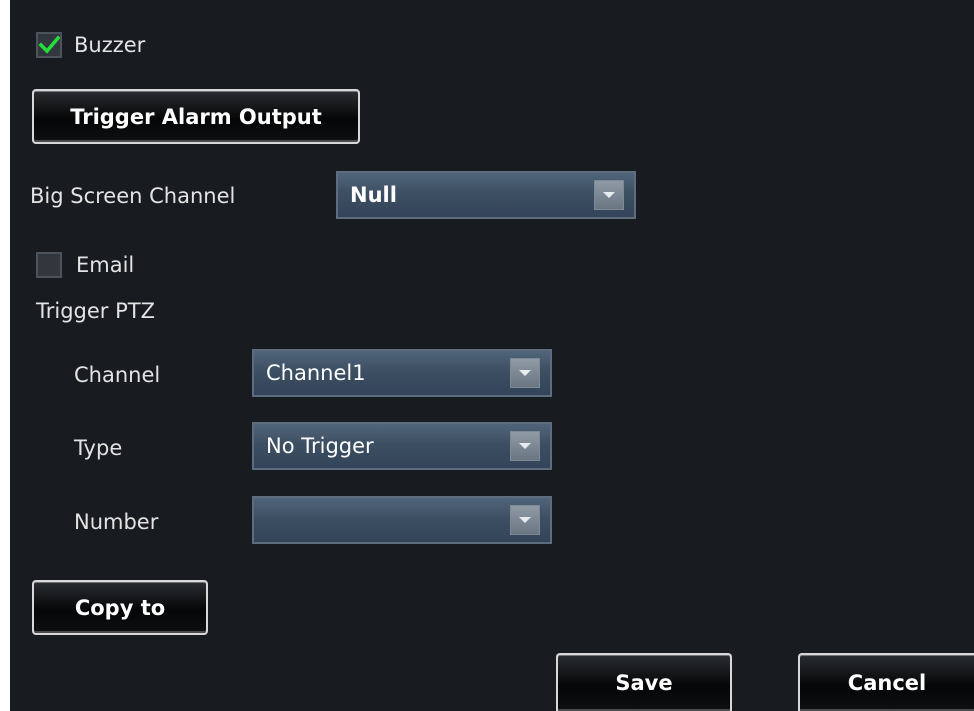 This screenshot has width=974, height=711. I want to click on email-checkbox, so click(49, 265).